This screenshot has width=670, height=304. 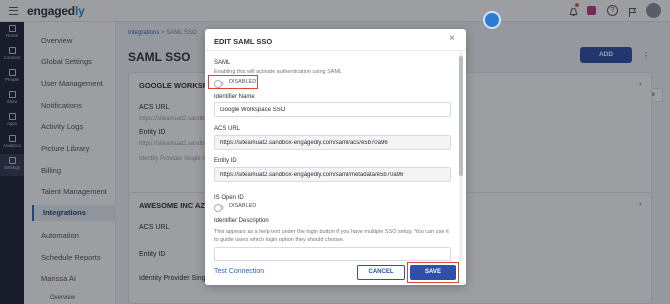 I want to click on dialog-footer: Test Connection CANCEL SAVE, so click(x=335, y=273).